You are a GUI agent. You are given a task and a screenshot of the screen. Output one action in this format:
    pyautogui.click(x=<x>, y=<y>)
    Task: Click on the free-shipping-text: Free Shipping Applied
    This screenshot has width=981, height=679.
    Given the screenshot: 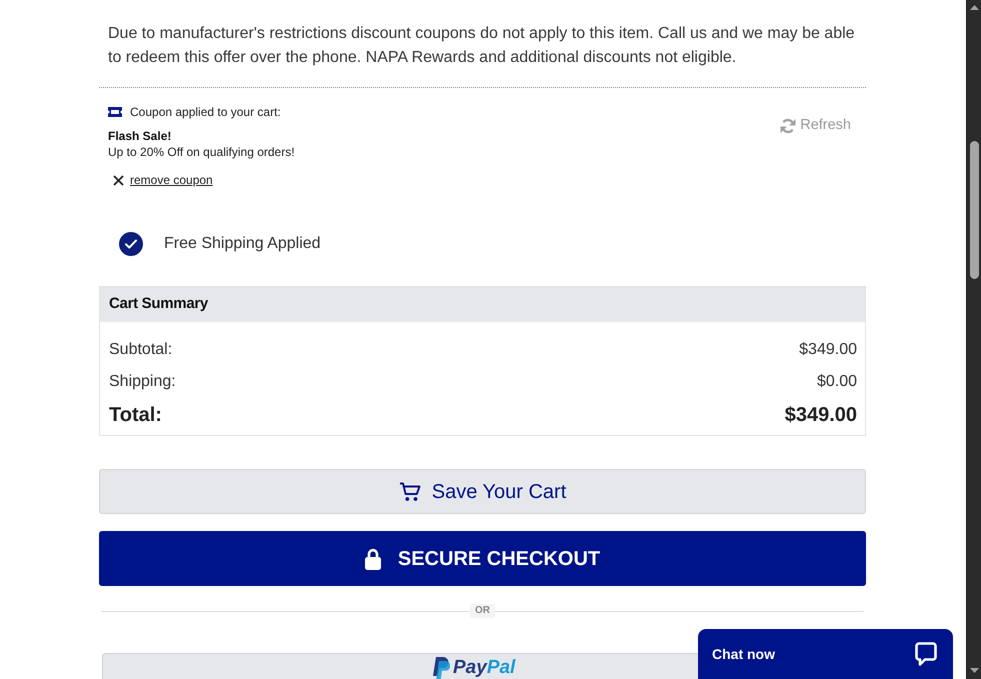 What is the action you would take?
    pyautogui.click(x=242, y=244)
    